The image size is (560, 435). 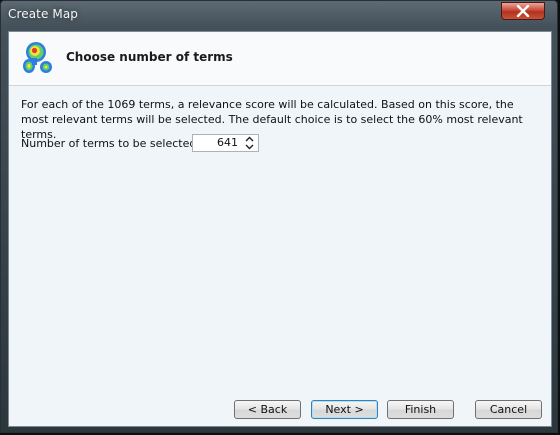 I want to click on wizard-header: Choose number of terms, so click(x=280, y=59).